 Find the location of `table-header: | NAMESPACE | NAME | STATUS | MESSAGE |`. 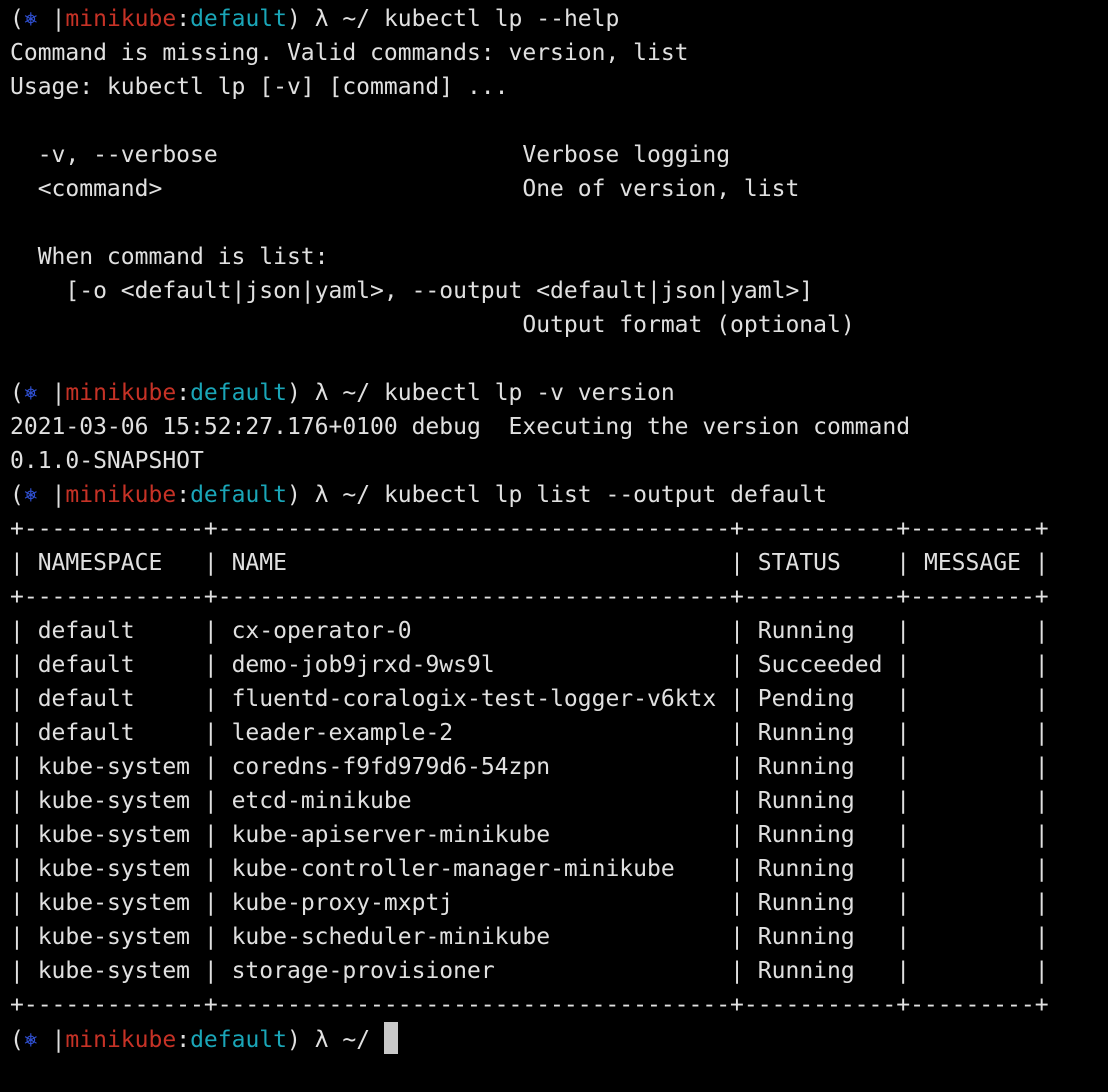

table-header: | NAMESPACE | NAME | STATUS | MESSAGE | is located at coordinates (559, 563).